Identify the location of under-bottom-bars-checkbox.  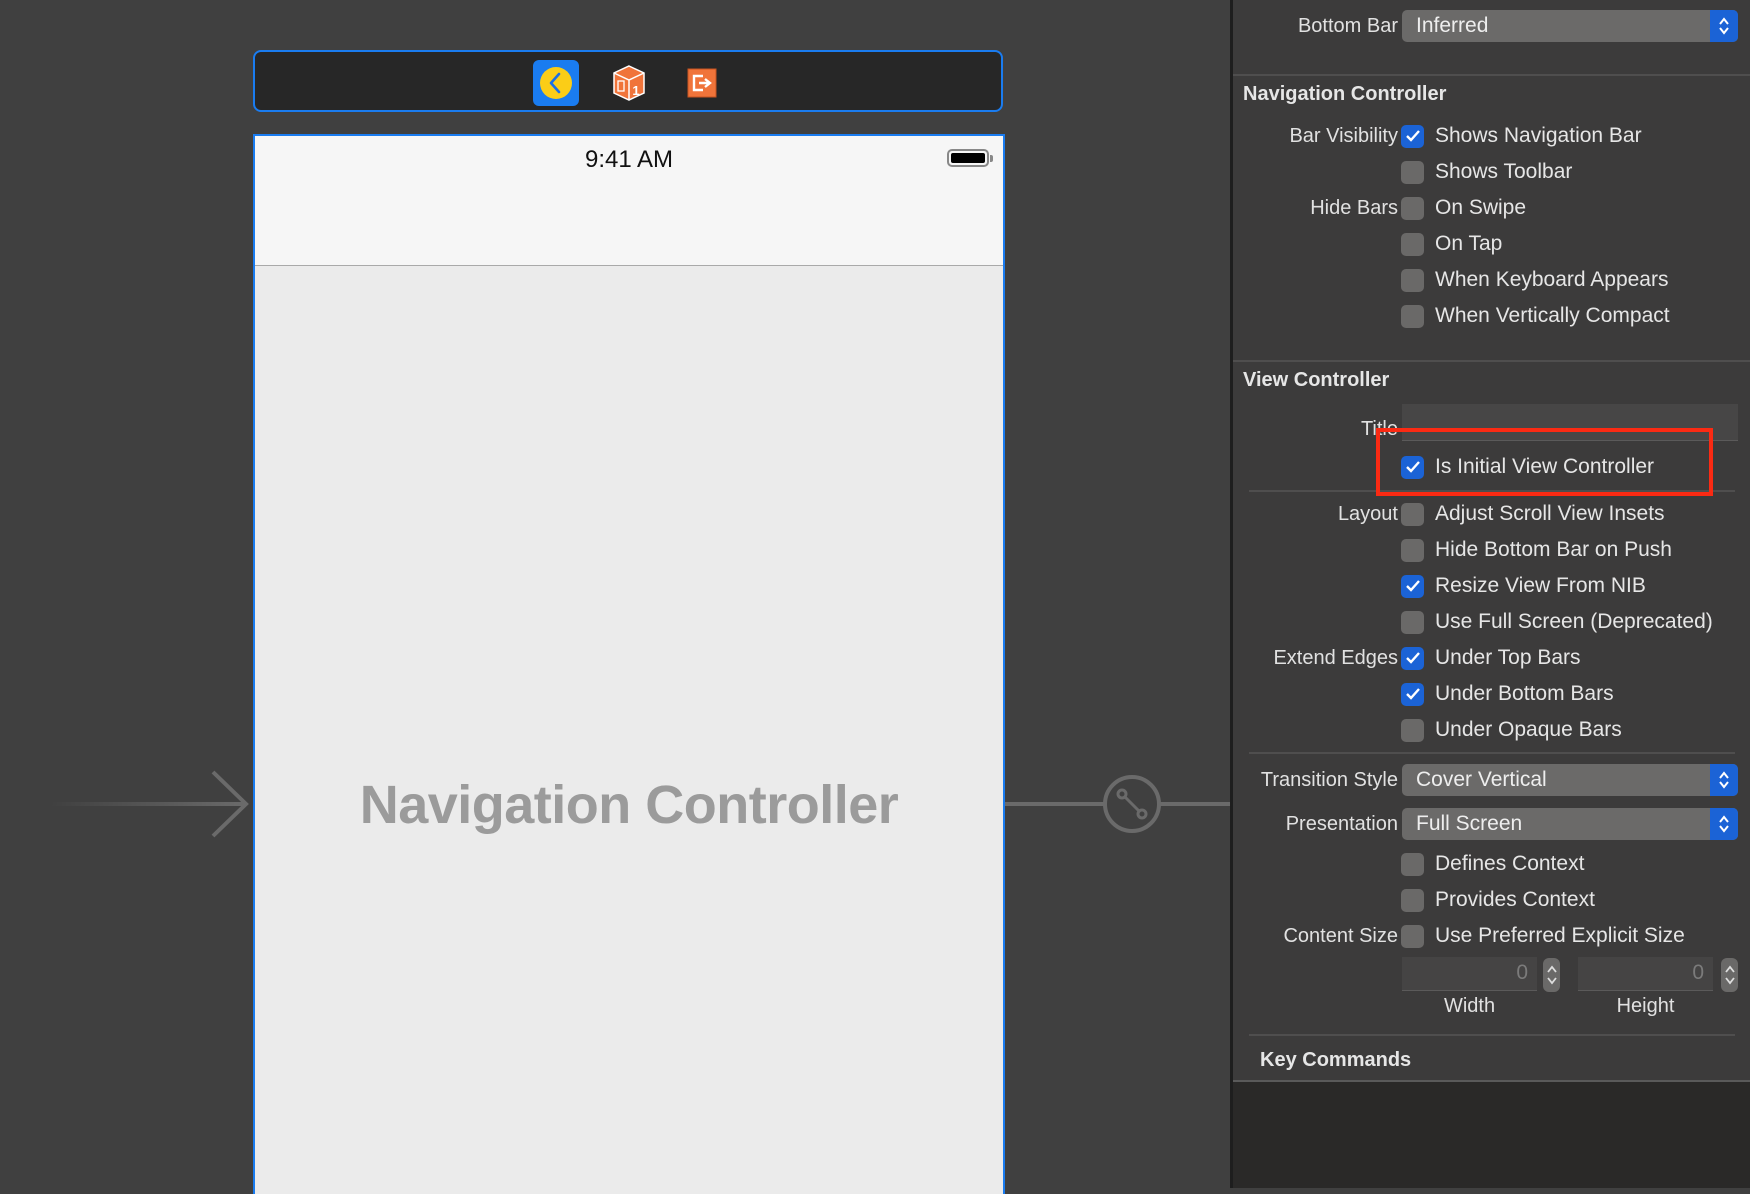
(1412, 694).